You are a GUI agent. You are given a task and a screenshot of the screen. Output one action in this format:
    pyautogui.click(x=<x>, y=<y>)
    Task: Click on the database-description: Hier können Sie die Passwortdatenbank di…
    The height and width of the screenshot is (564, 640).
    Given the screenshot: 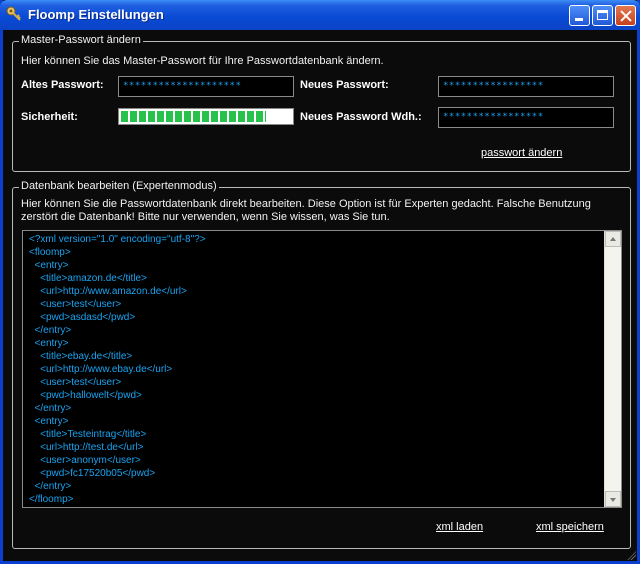 What is the action you would take?
    pyautogui.click(x=306, y=210)
    